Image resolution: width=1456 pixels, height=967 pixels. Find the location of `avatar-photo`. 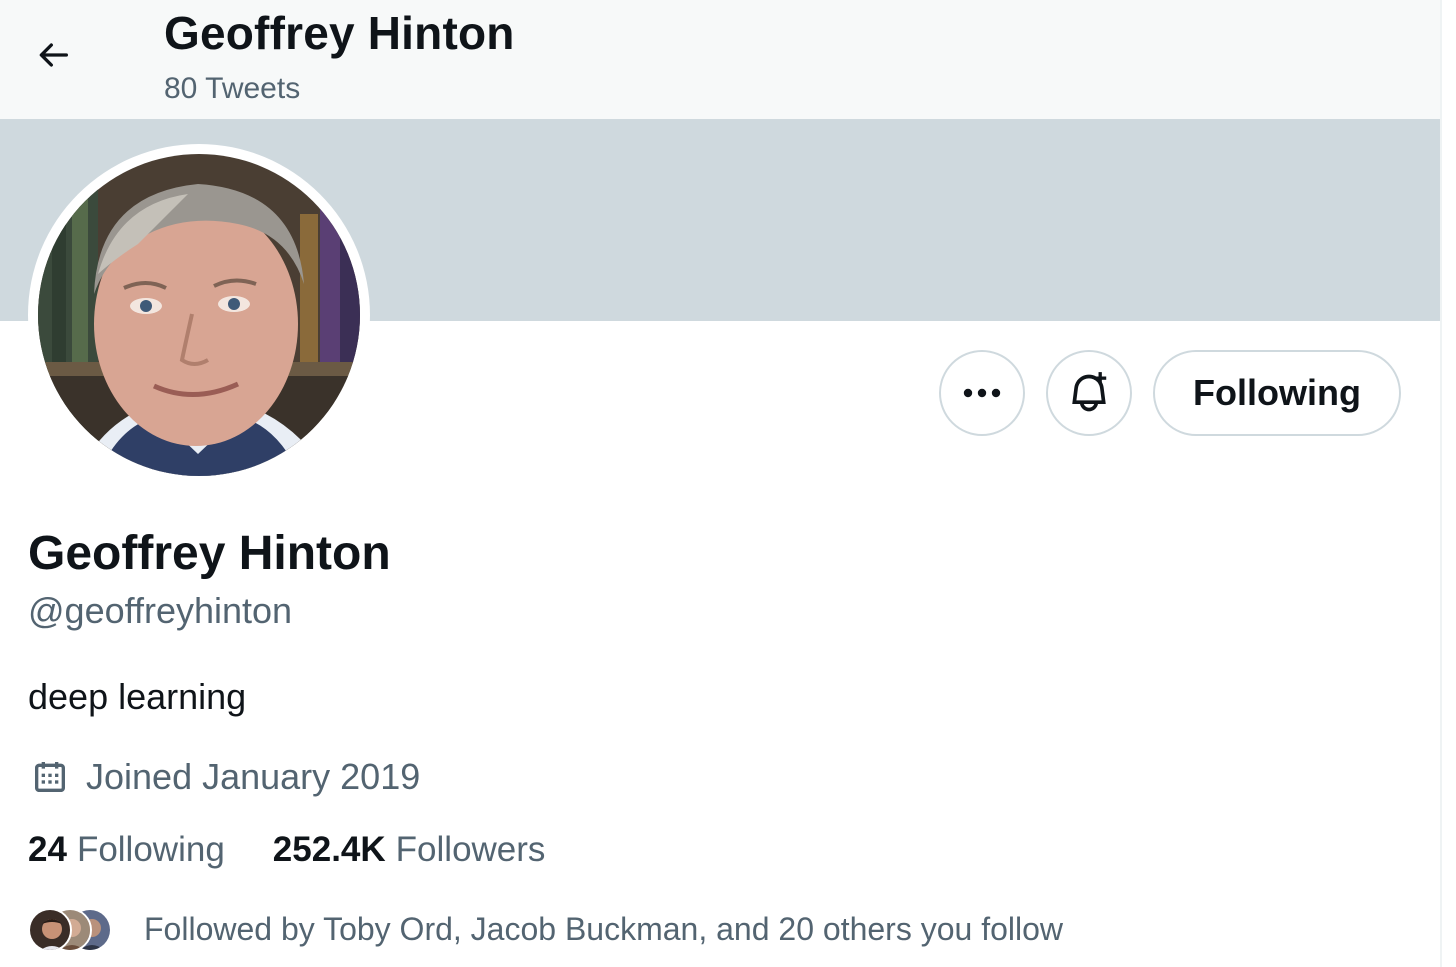

avatar-photo is located at coordinates (199, 315).